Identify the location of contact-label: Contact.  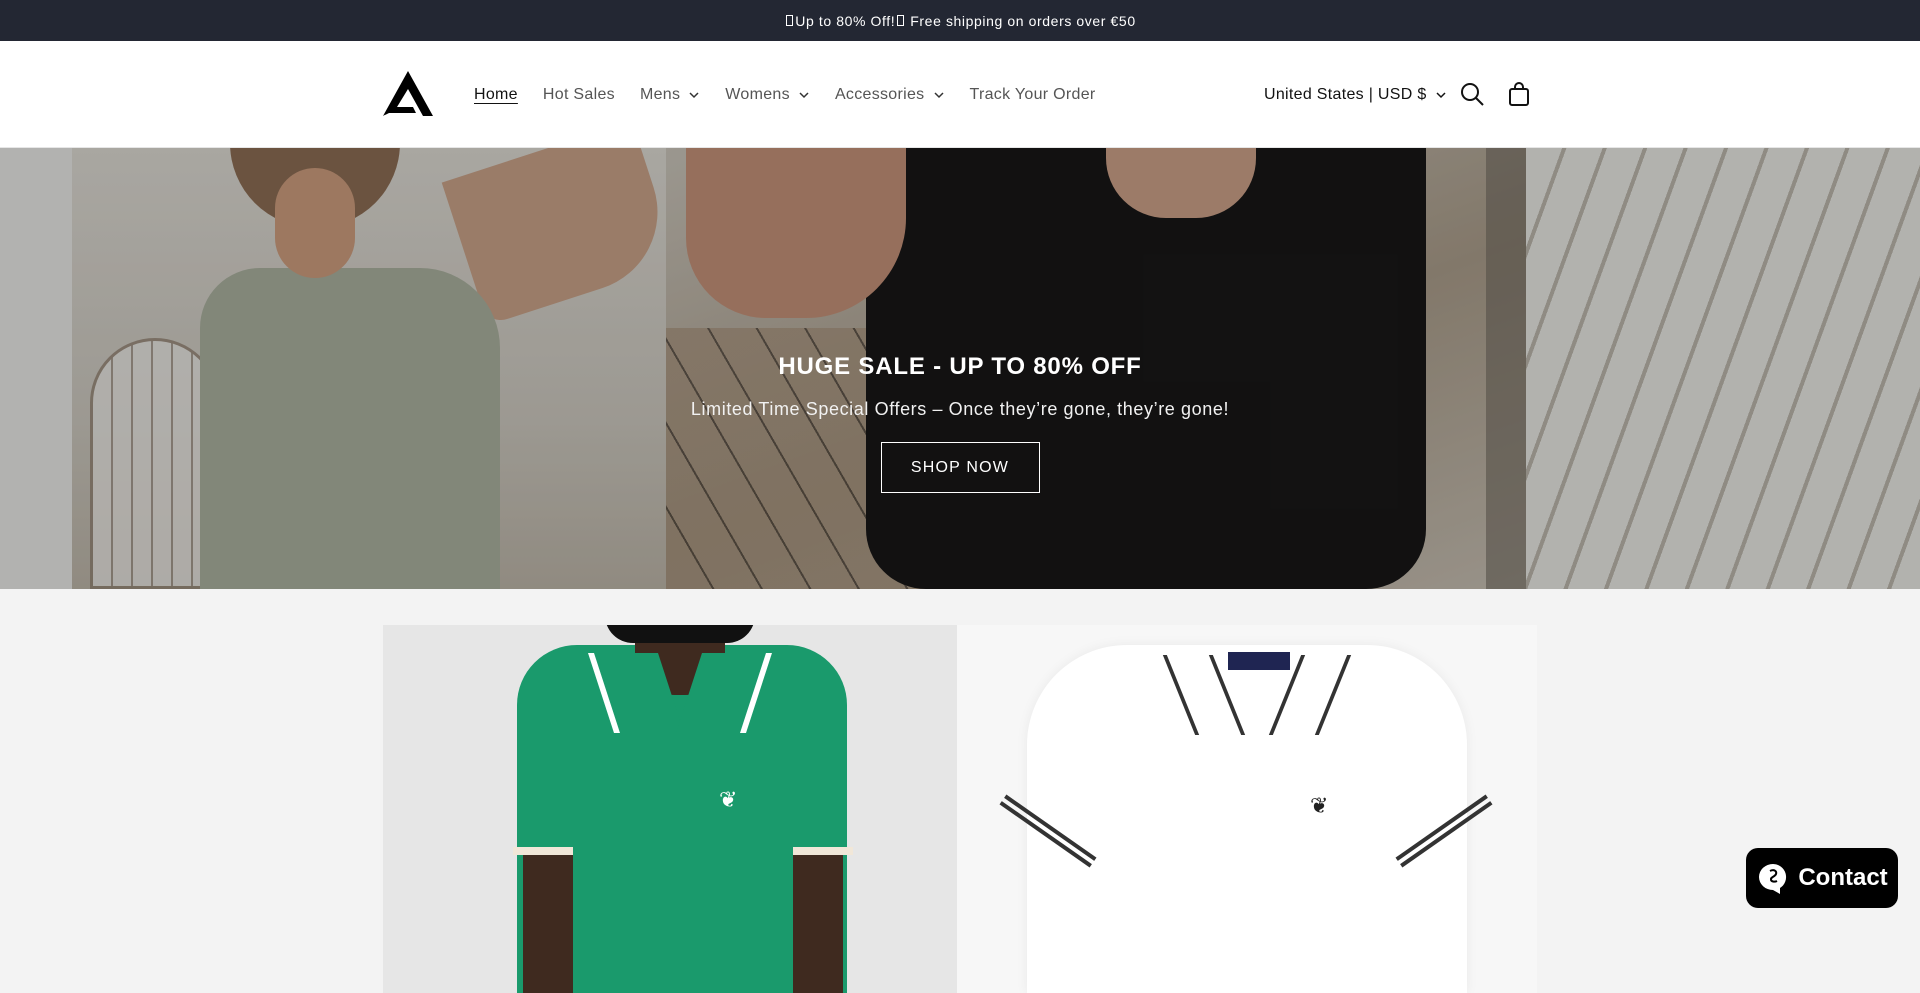
(1843, 877).